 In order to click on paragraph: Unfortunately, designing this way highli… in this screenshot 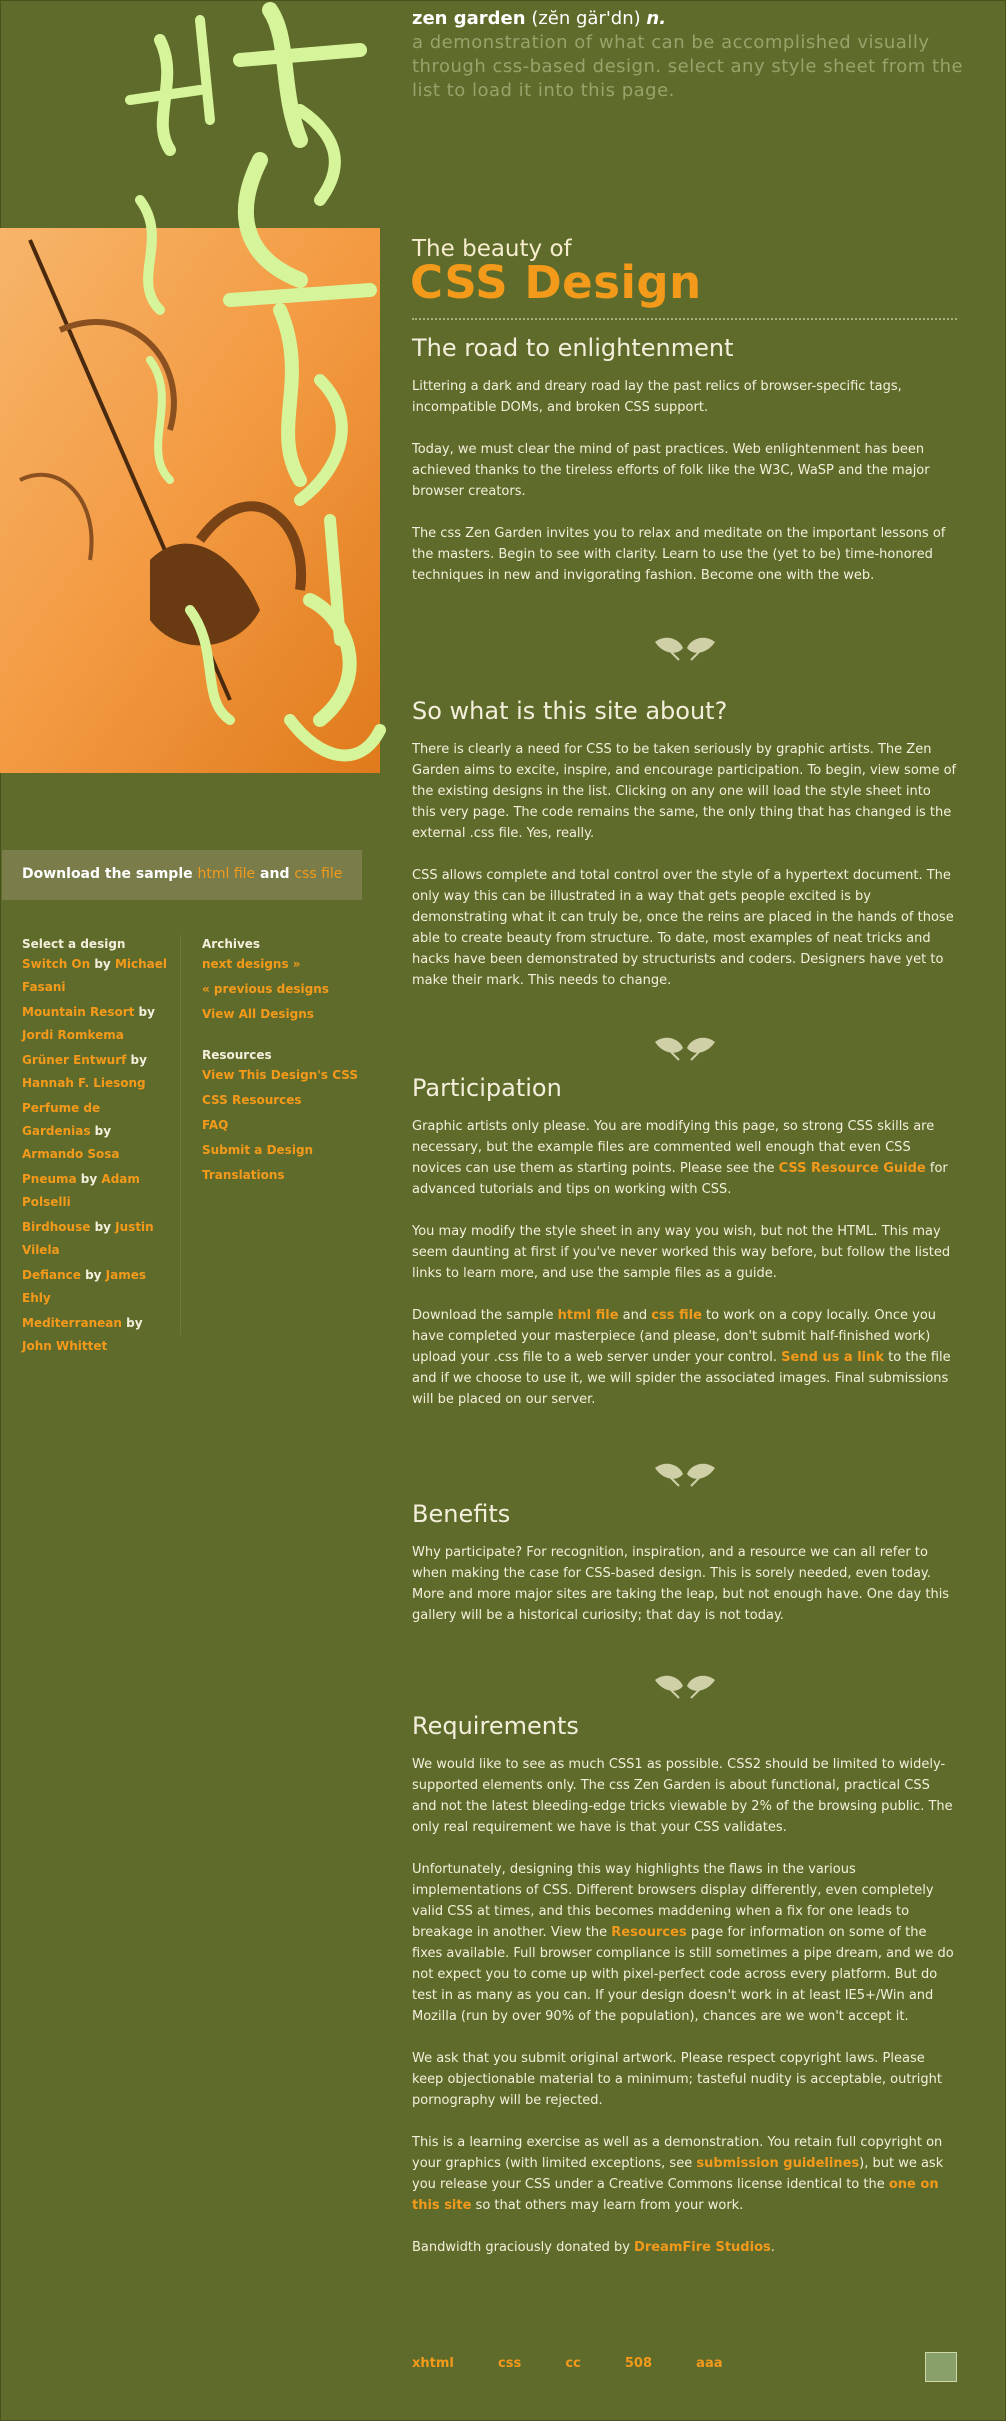, I will do `click(684, 1943)`.